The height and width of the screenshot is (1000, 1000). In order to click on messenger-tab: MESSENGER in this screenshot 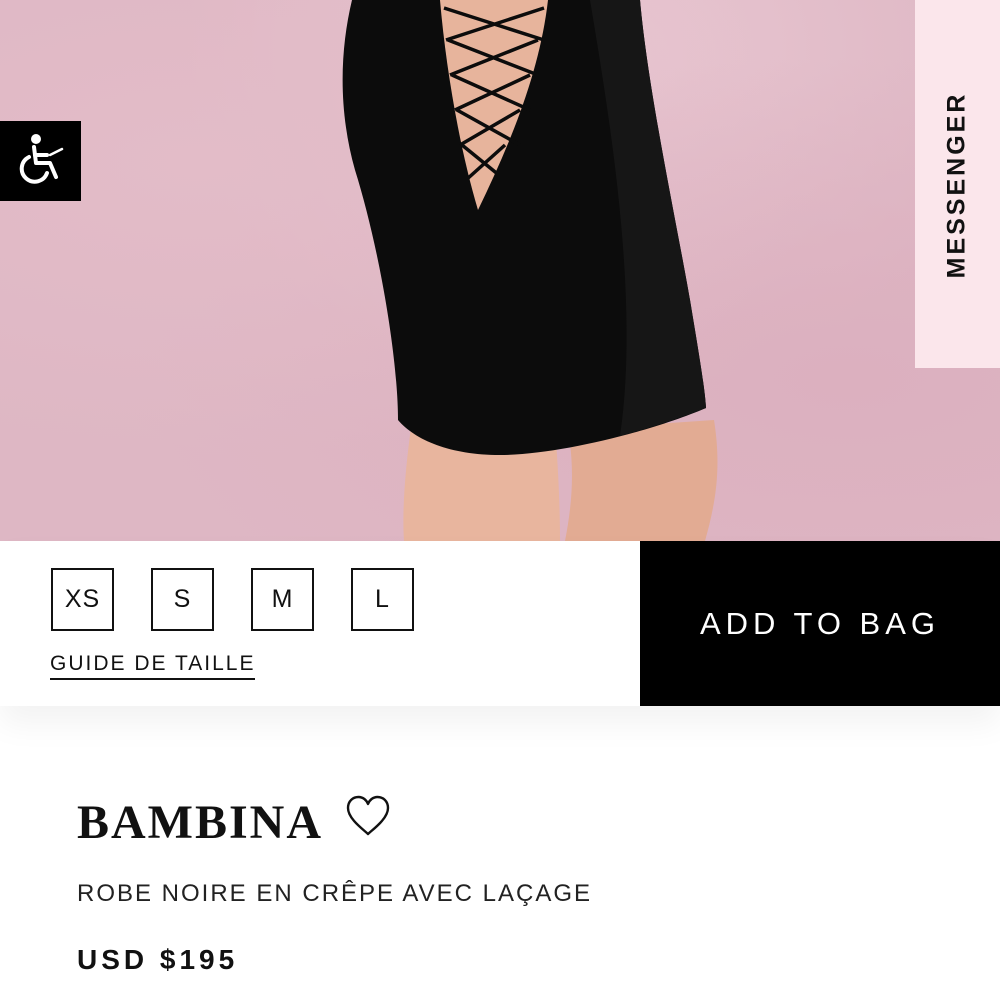, I will do `click(957, 184)`.